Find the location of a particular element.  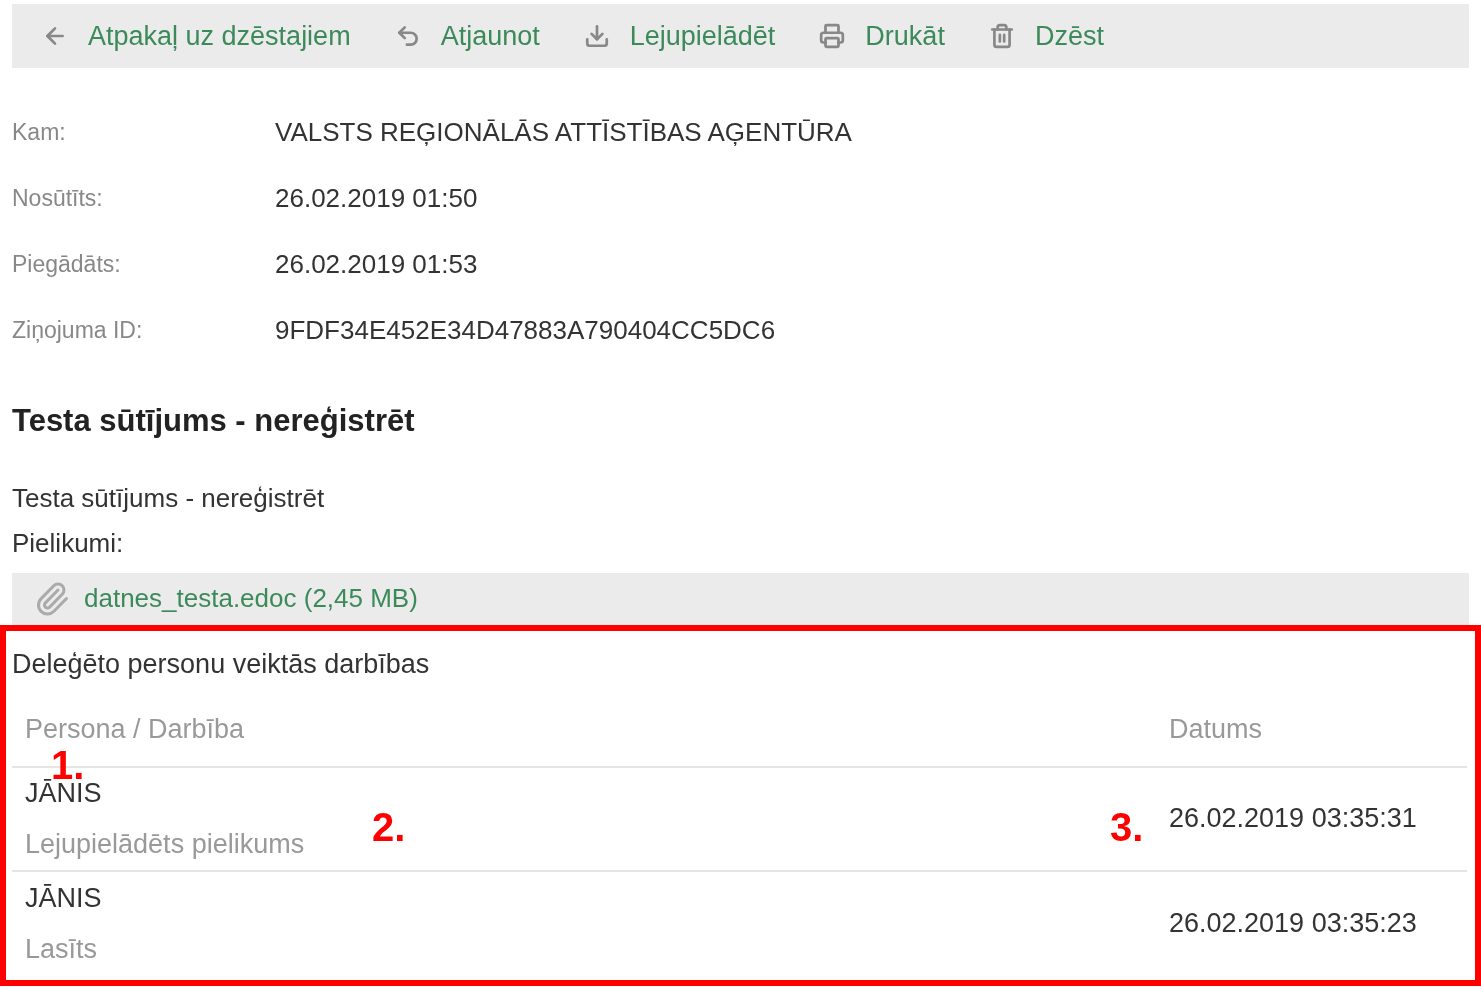

action-text: Lejupielādēts pielikums is located at coordinates (165, 844).